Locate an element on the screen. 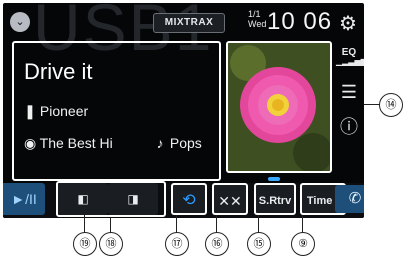 The height and width of the screenshot is (256, 404). flower-artwork-image is located at coordinates (279, 107).